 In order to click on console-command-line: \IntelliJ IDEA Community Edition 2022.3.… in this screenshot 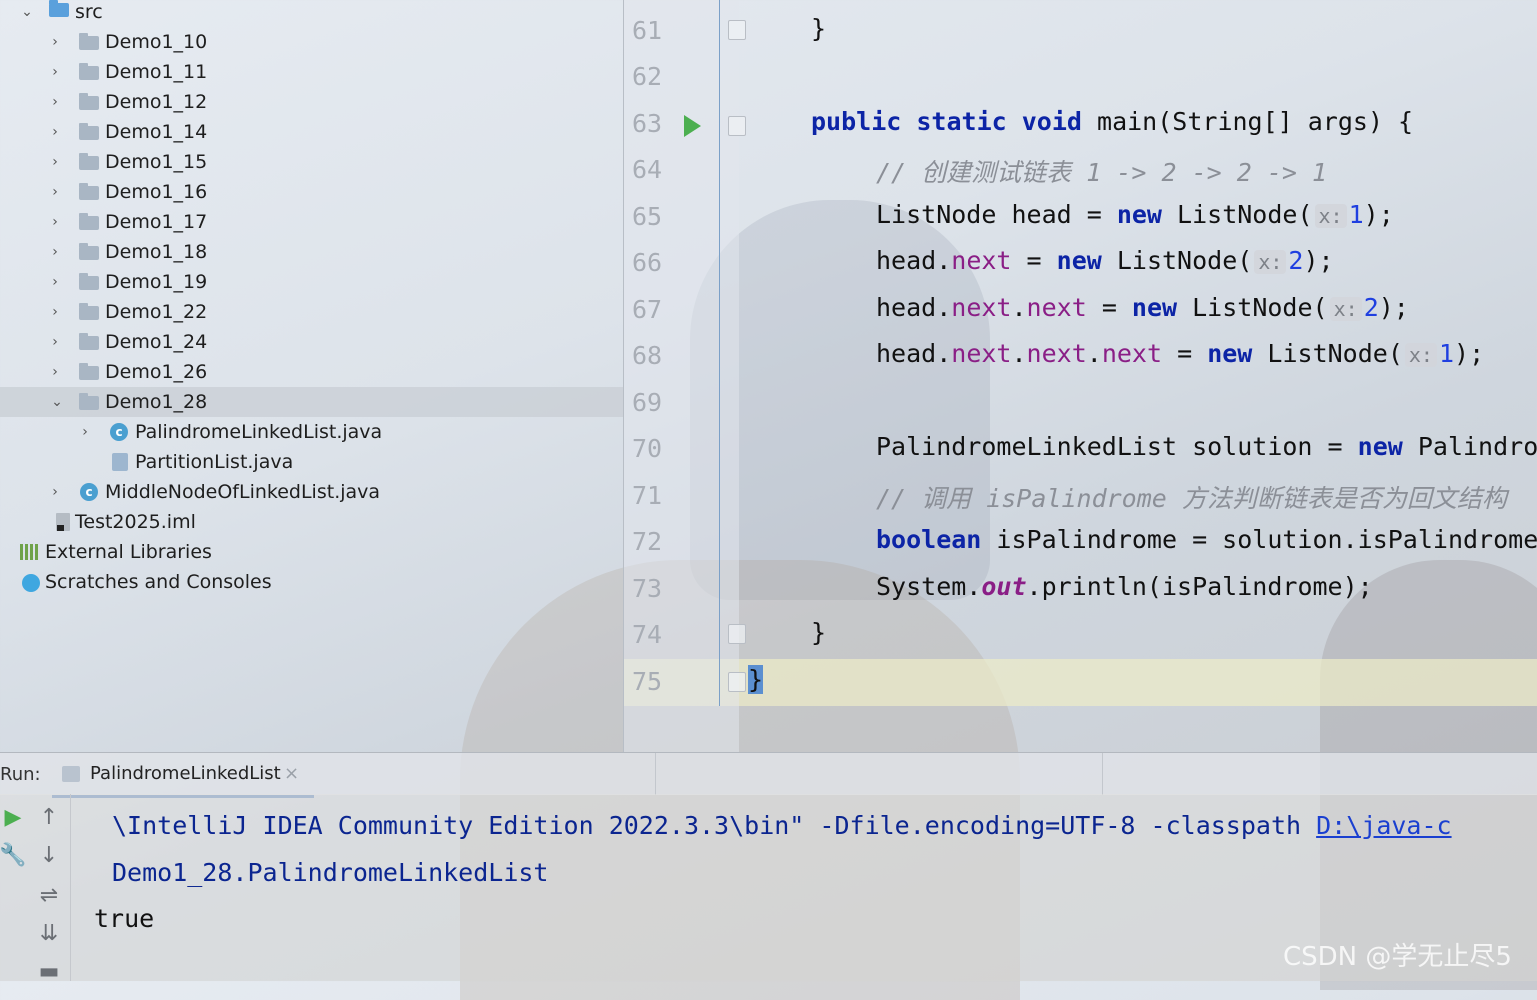, I will do `click(782, 825)`.